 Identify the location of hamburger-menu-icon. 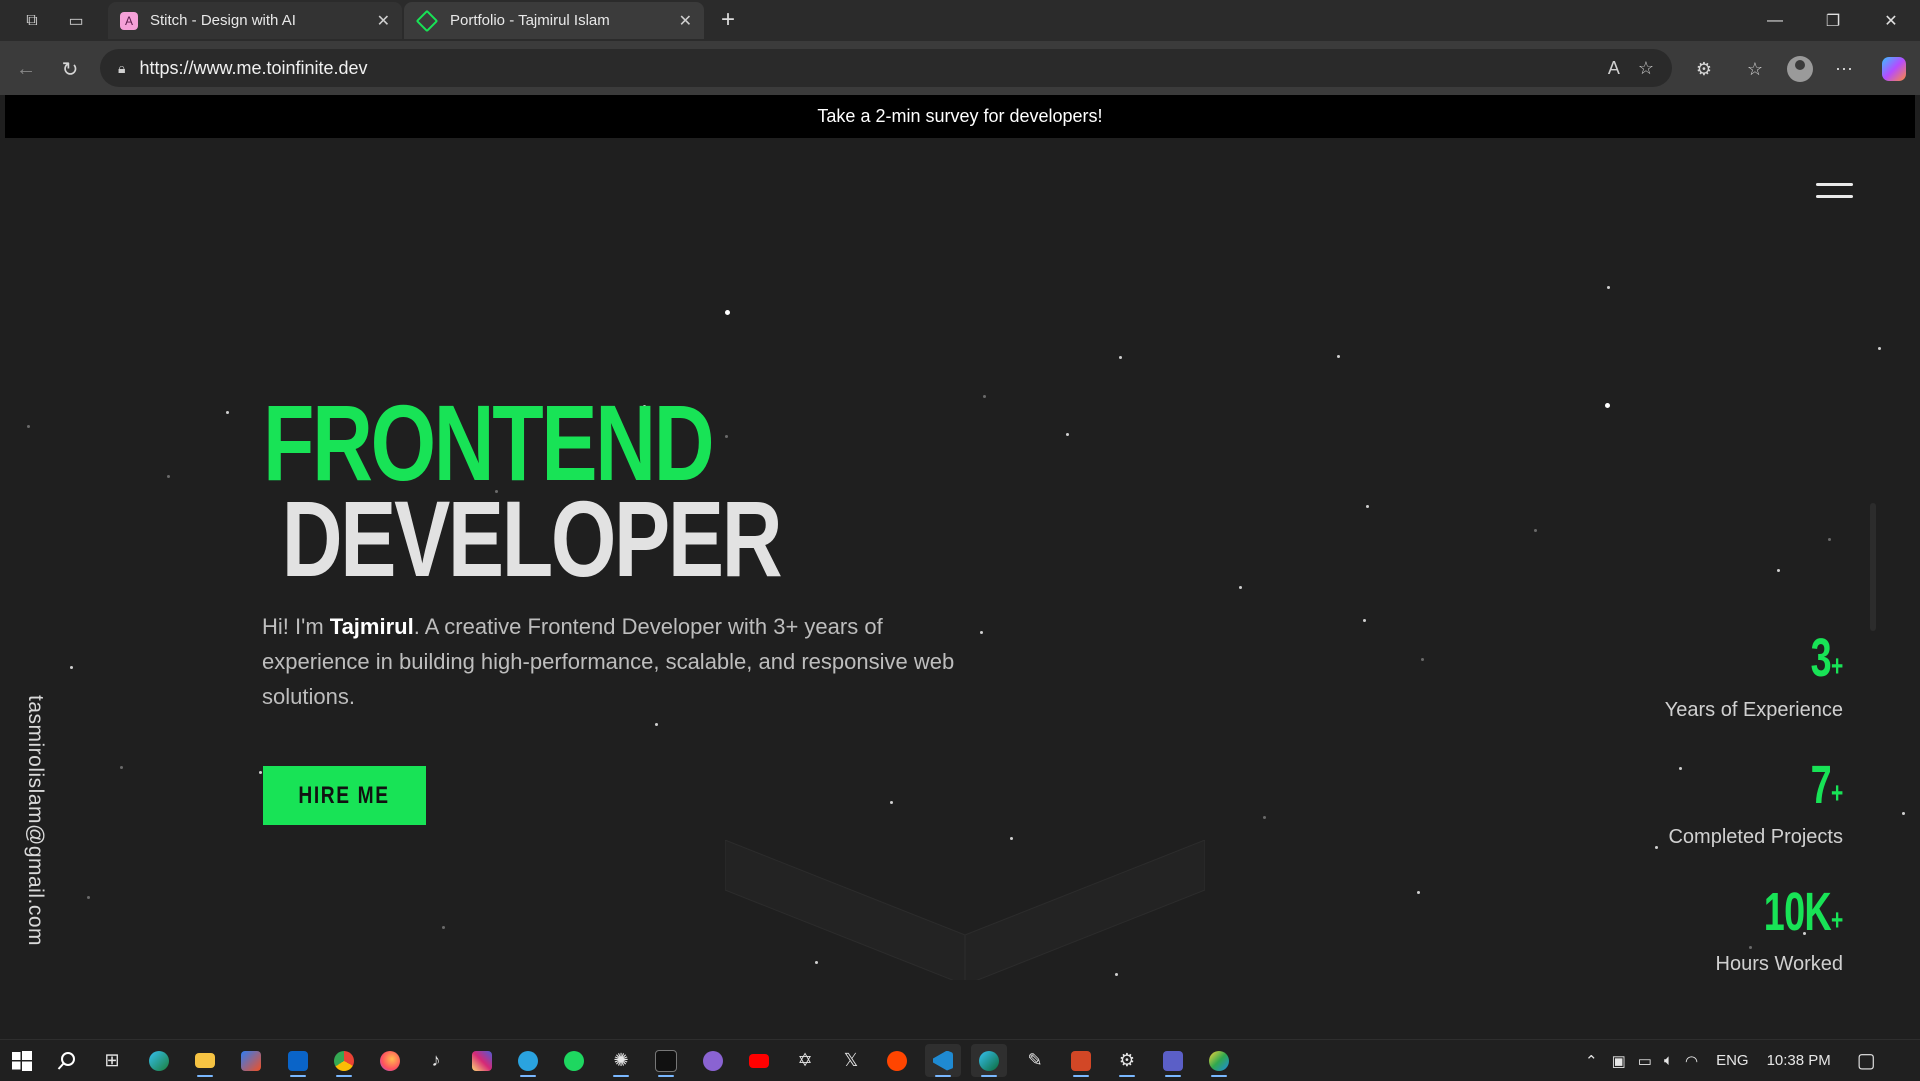
(1836, 194).